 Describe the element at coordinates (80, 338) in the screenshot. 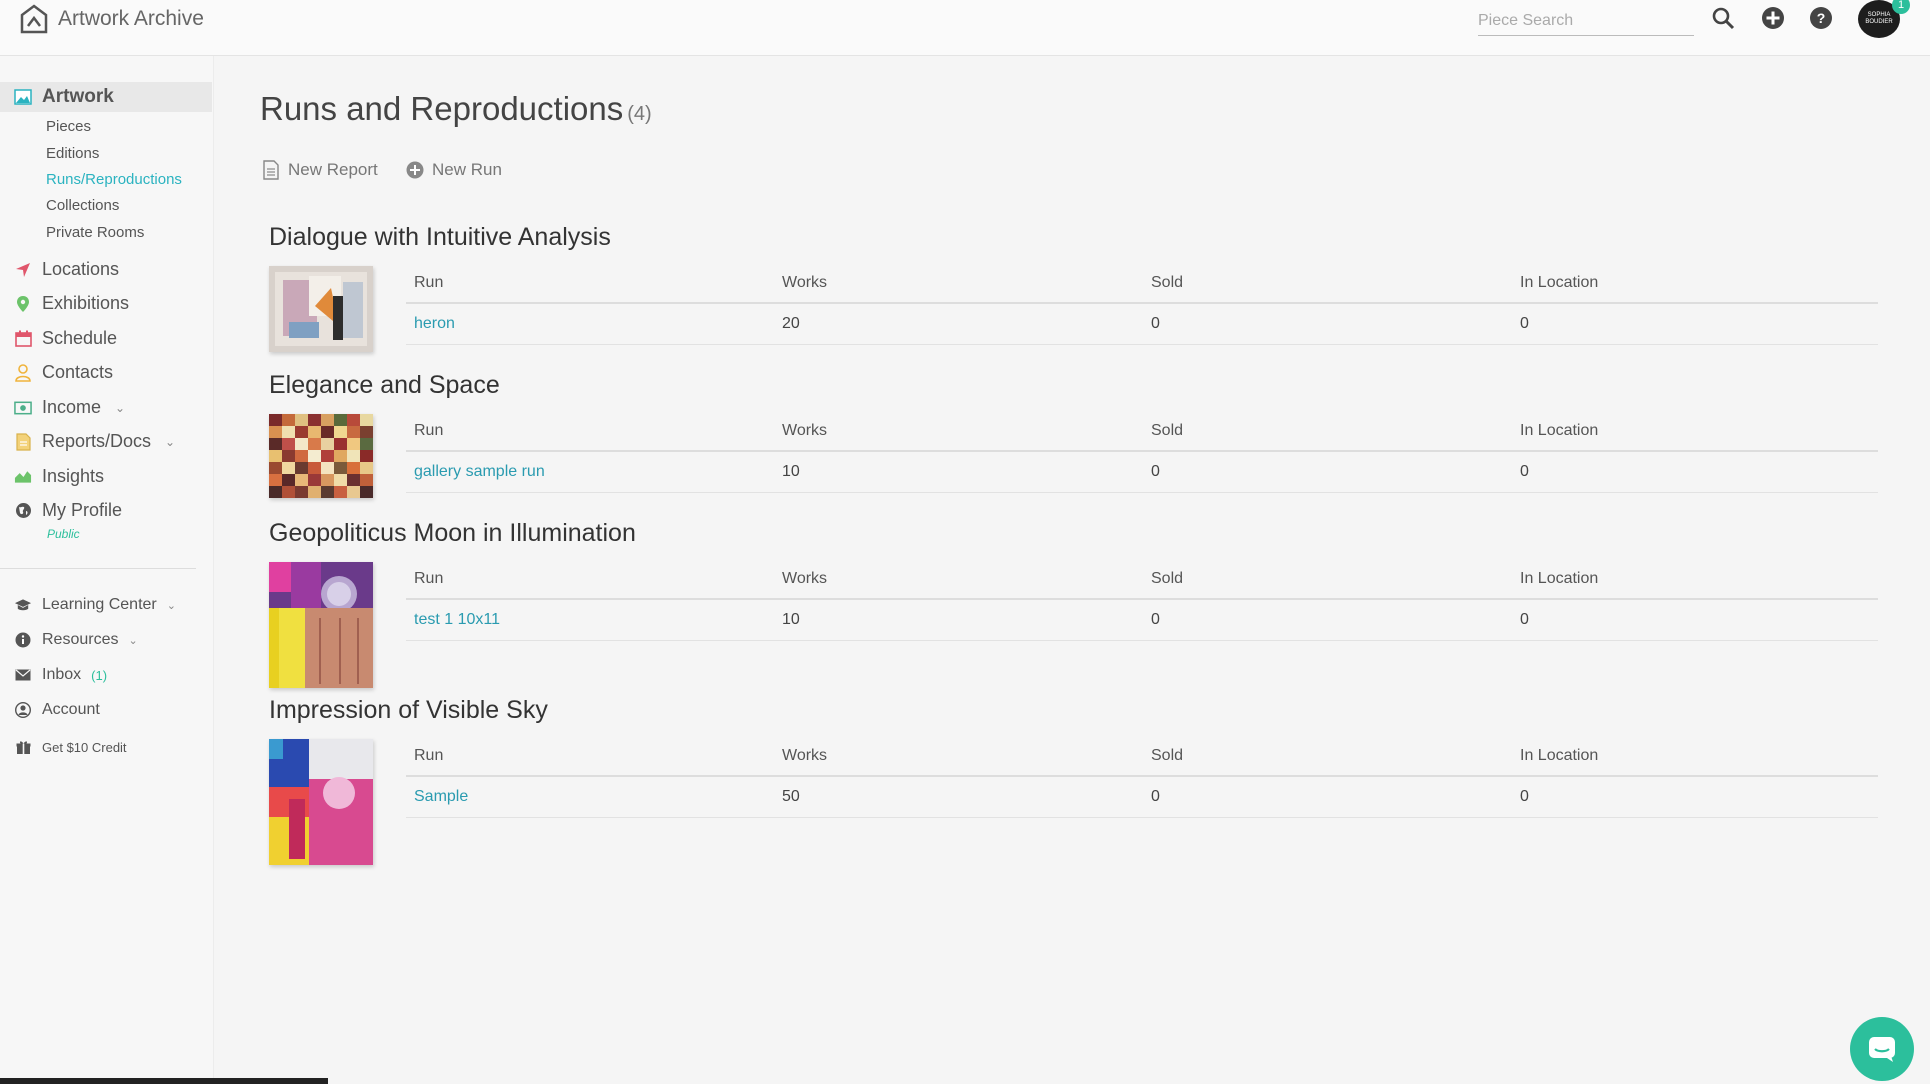

I see `sidebar-item-label: Schedule` at that location.